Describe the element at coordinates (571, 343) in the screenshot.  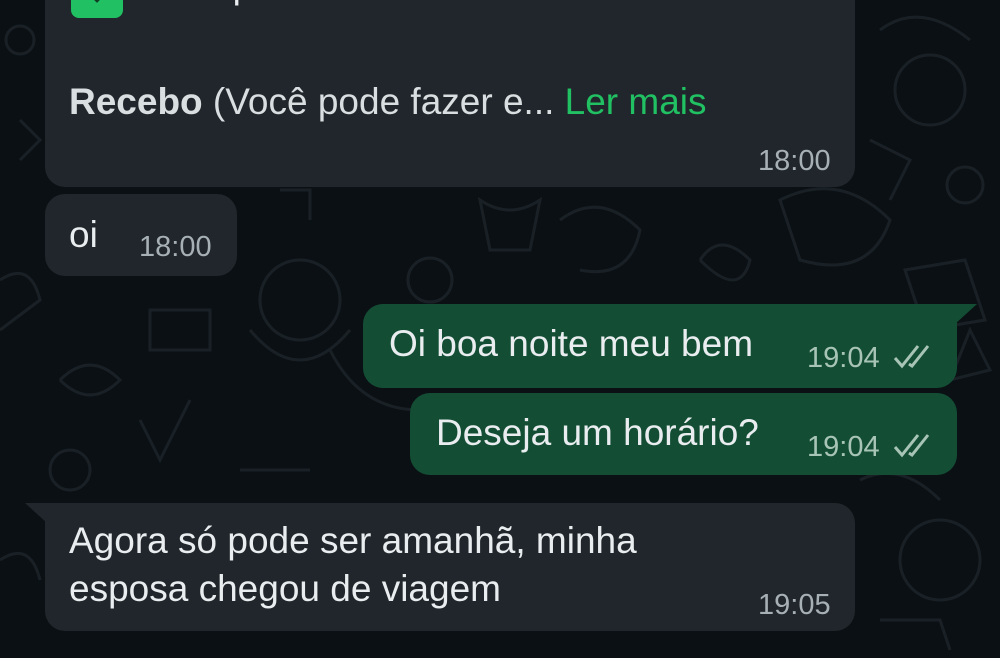
I see `message-text: Oi boa noite meu bem` at that location.